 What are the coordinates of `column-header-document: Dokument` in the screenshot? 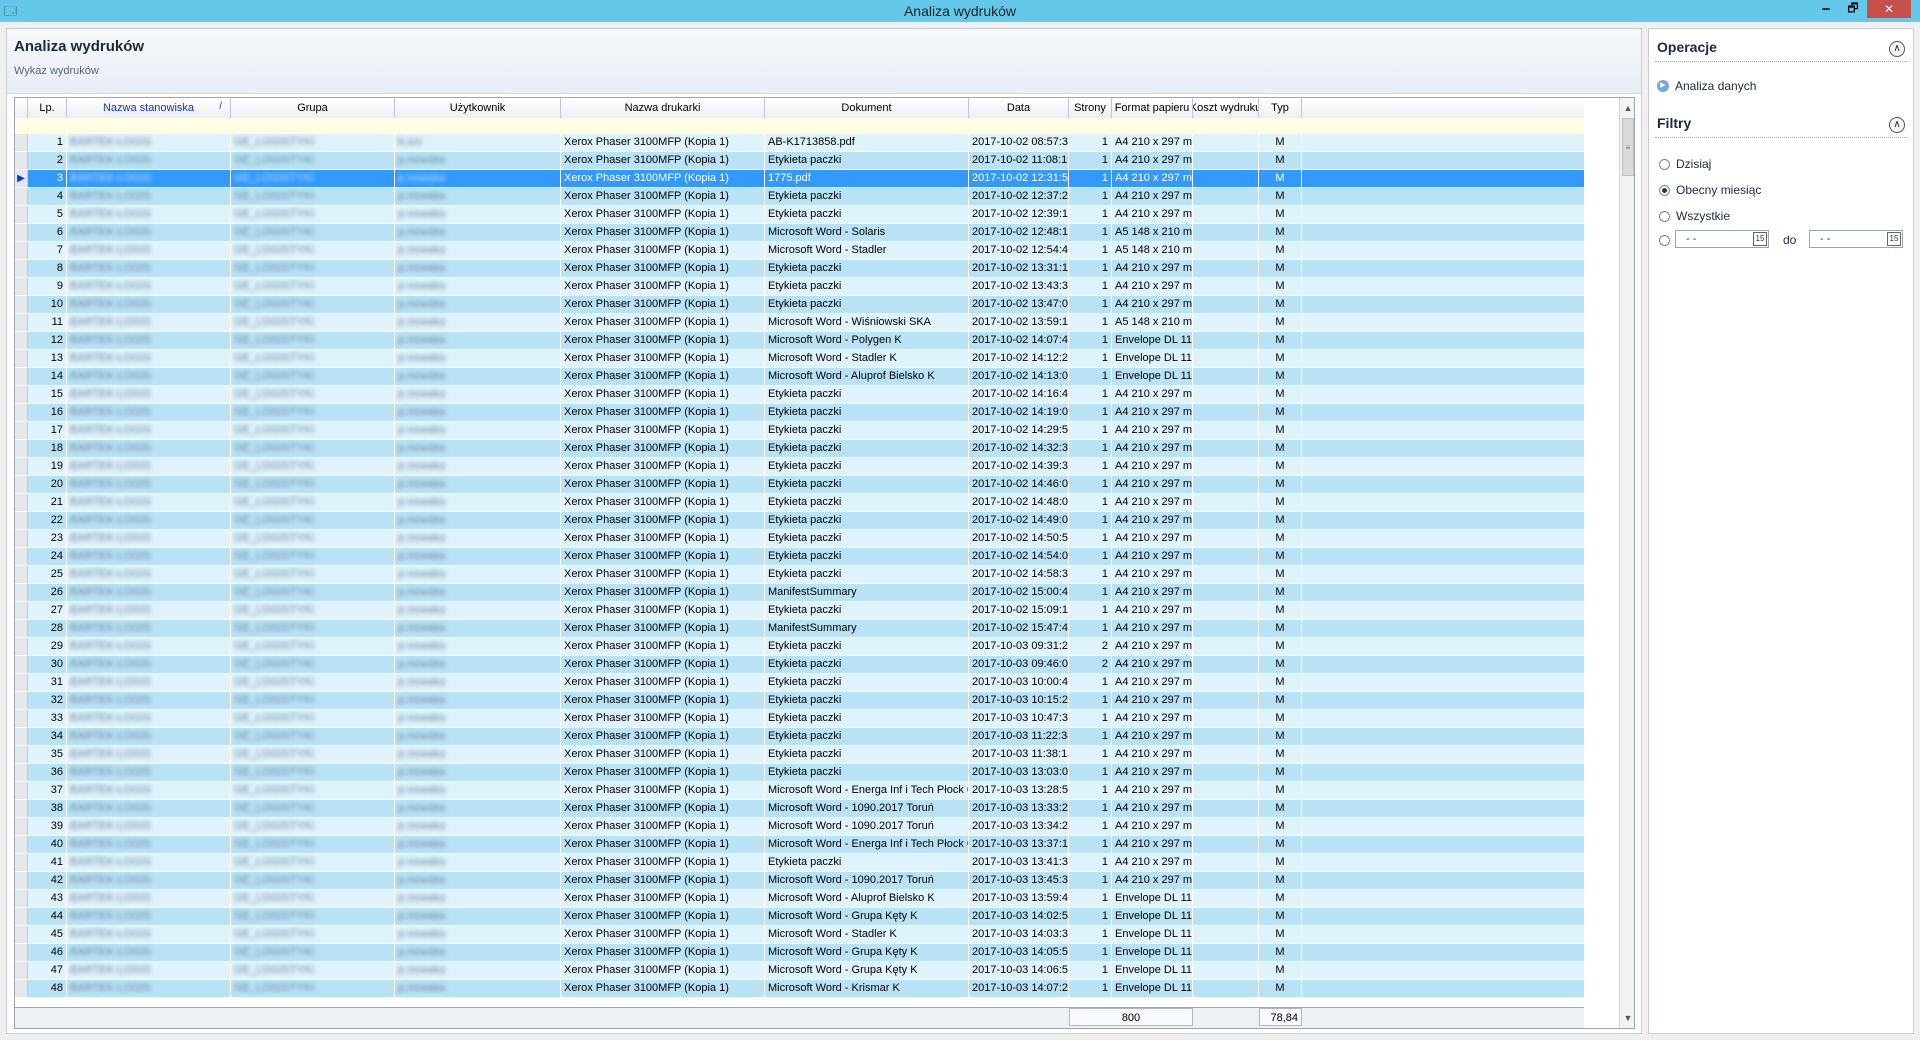 It's located at (867, 108).